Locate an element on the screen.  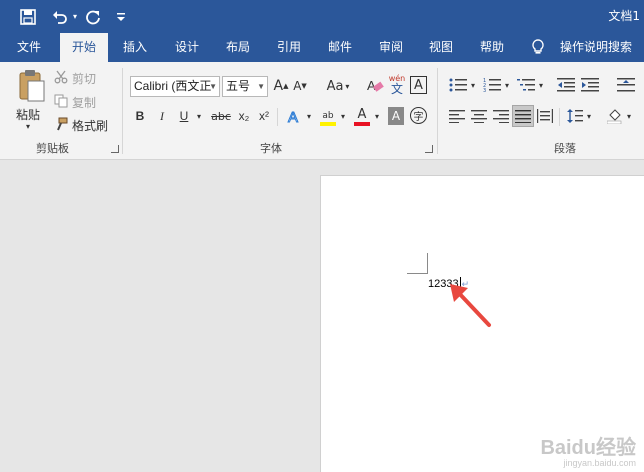
highlight-dropdown-icon: ▾ is located at coordinates (343, 116).